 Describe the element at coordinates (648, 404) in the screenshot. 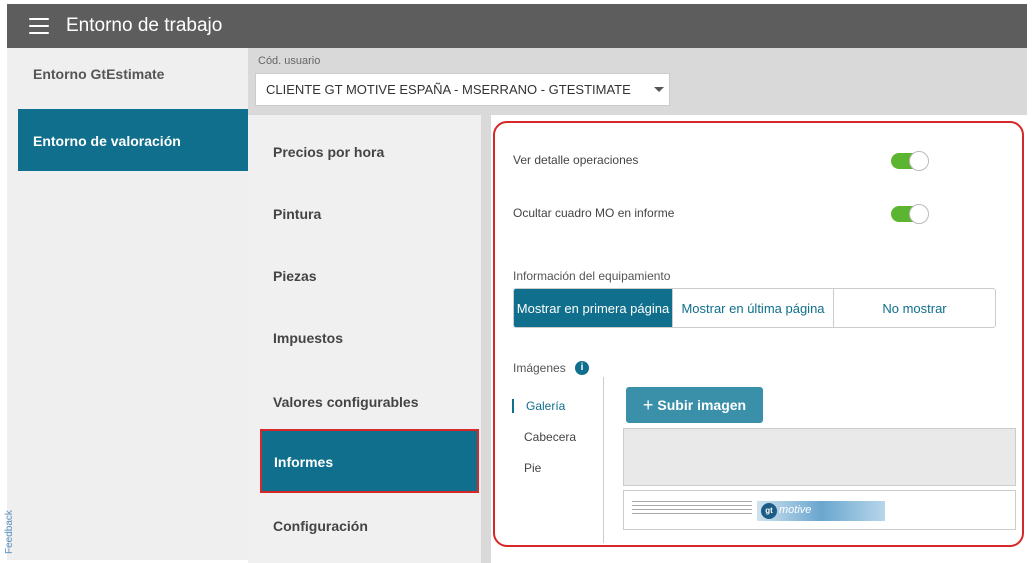

I see `plus-icon: +` at that location.